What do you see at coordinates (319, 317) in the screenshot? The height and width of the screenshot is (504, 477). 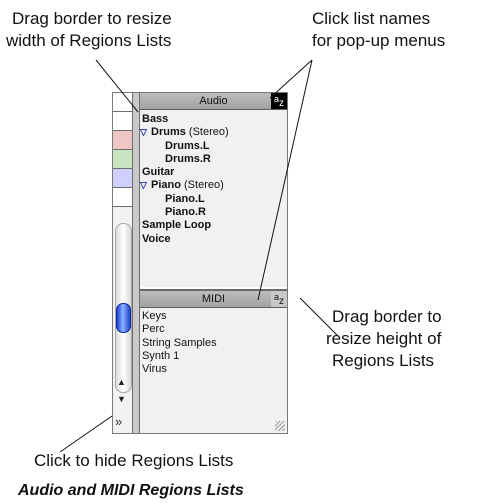 I see `leader-line-resize-height` at bounding box center [319, 317].